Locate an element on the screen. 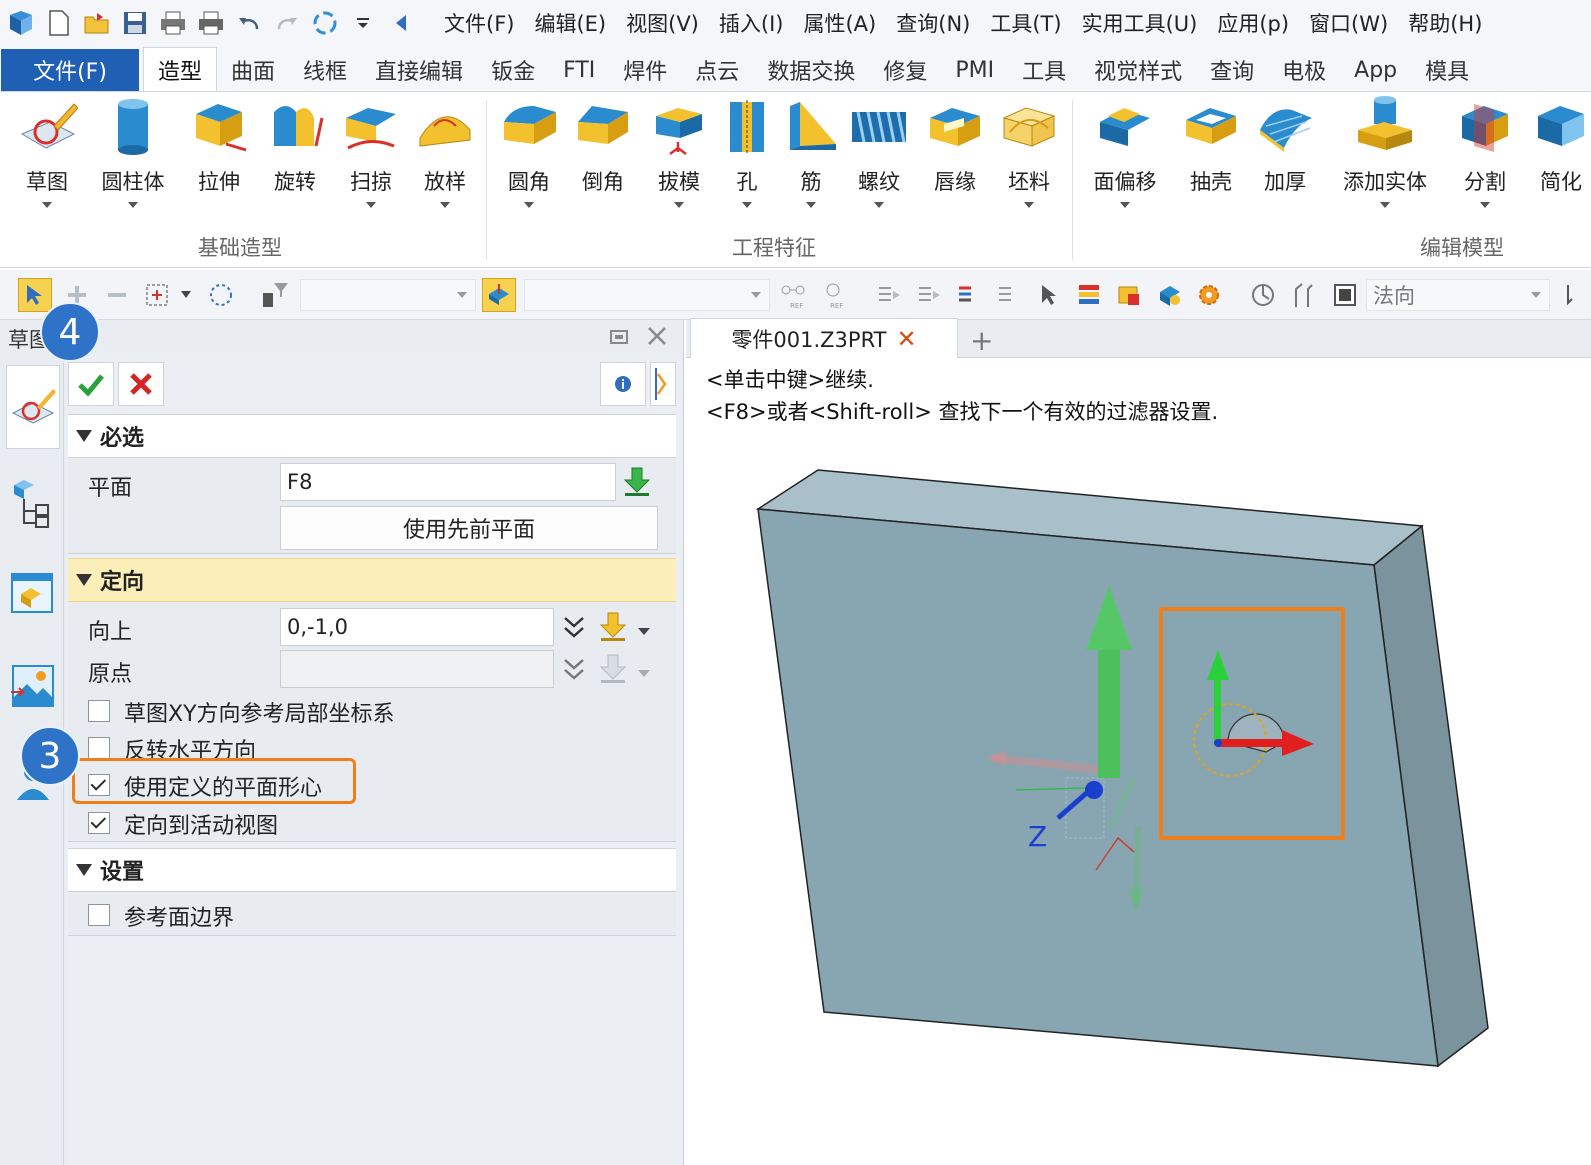 This screenshot has width=1591, height=1165. hole-button: 孔 is located at coordinates (747, 152).